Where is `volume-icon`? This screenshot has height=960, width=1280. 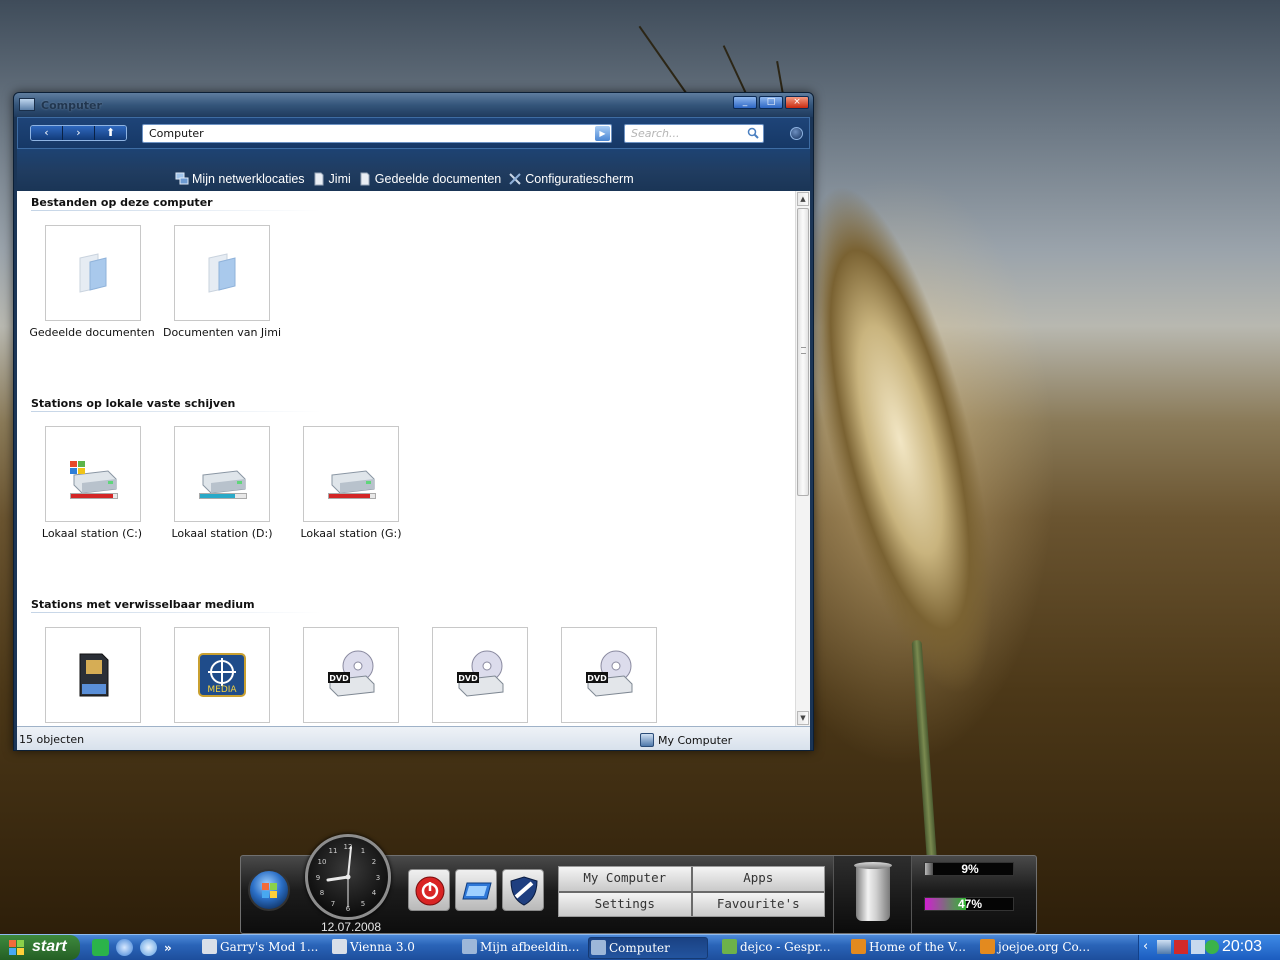 volume-icon is located at coordinates (1198, 947).